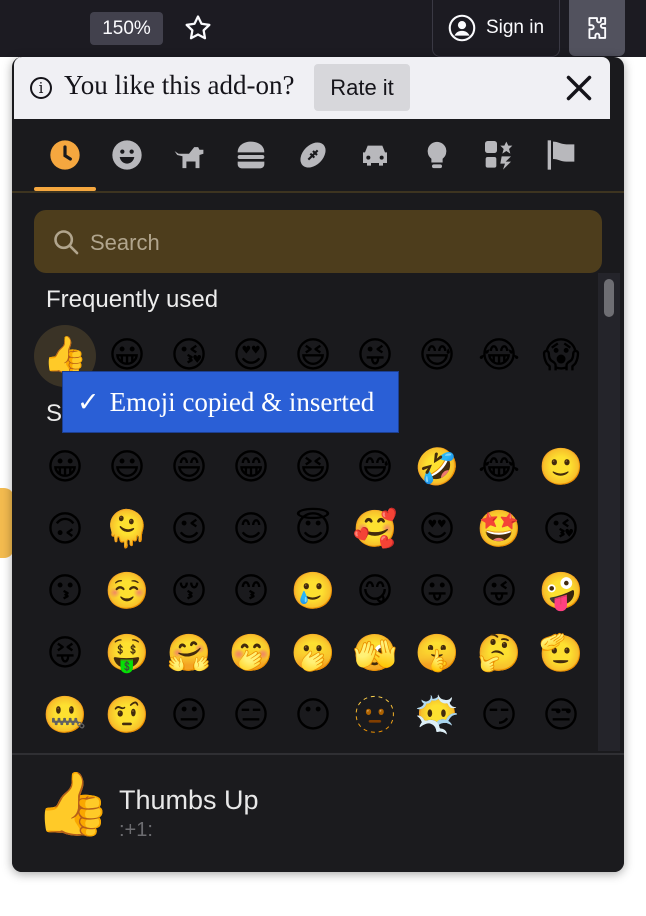 The height and width of the screenshot is (916, 646). I want to click on smileys-row: 😝 🤑 🤗 🤭 🫢 🫣 🤫 🤔 🫡, so click(314, 654).